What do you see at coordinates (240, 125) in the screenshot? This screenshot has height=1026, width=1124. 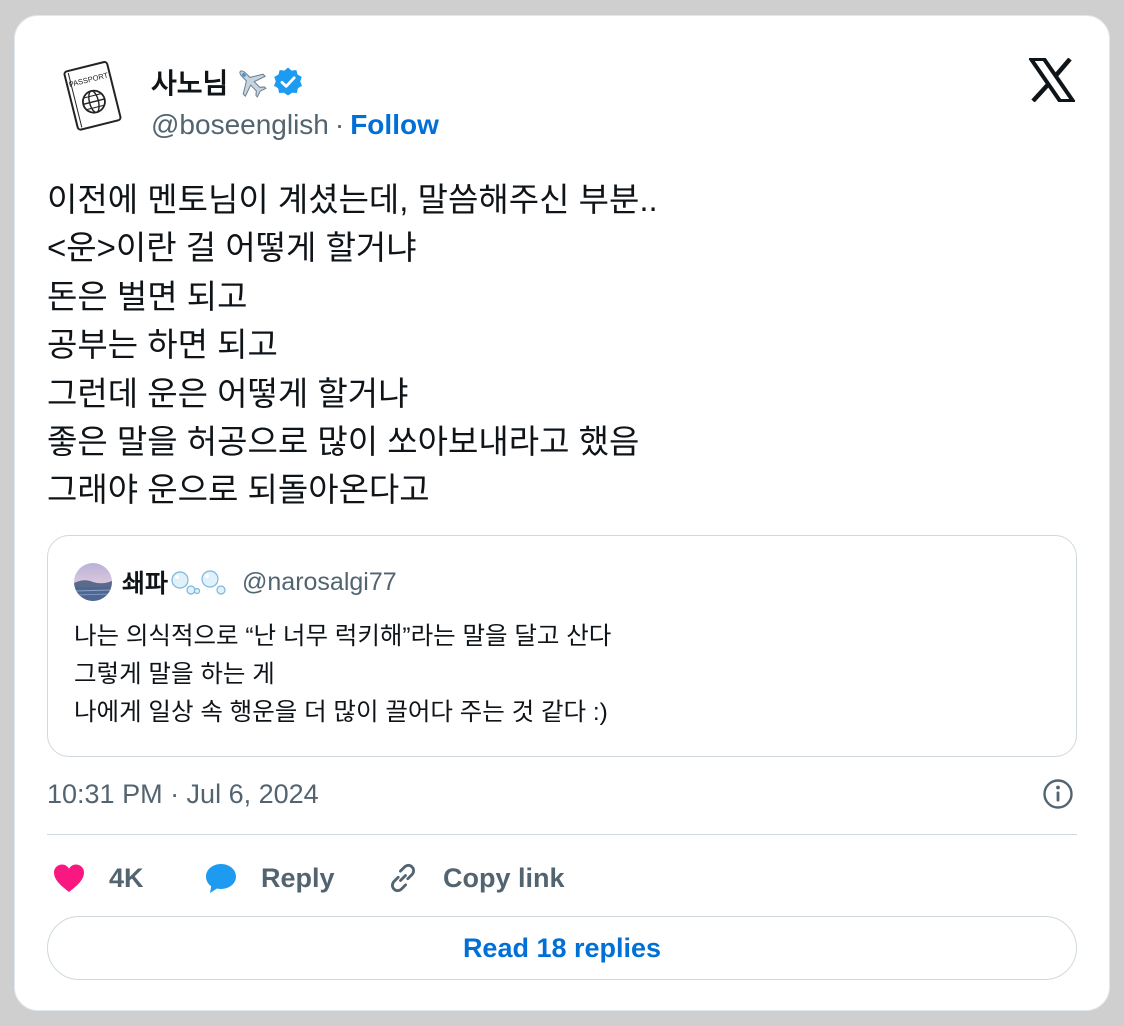 I see `author-handle: @boseenglish` at bounding box center [240, 125].